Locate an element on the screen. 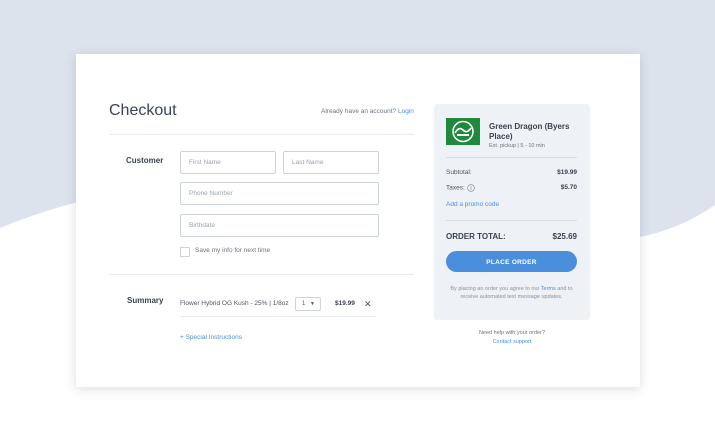 The image size is (715, 440). pickup-estimate: Est. pickup | 5 - 10 min is located at coordinates (517, 146).